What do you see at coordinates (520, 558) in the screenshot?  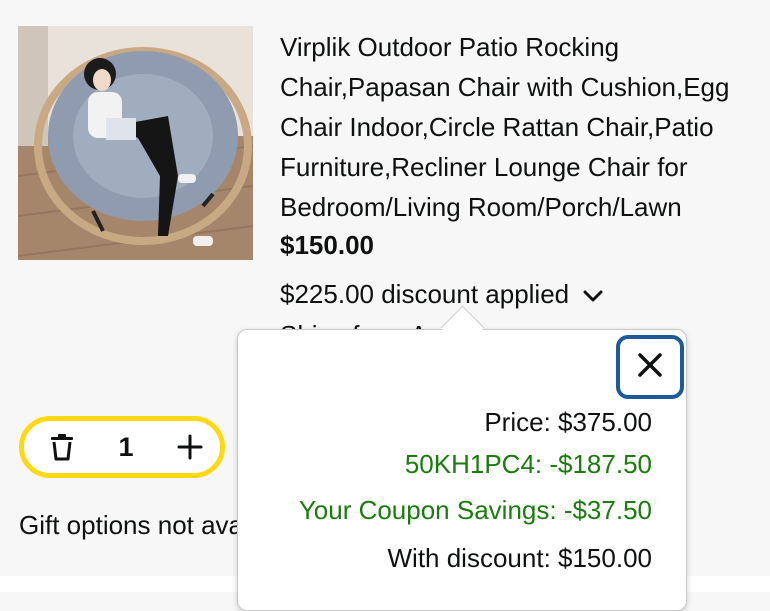 I see `breakdown-with-discount: With discount: $150.00` at bounding box center [520, 558].